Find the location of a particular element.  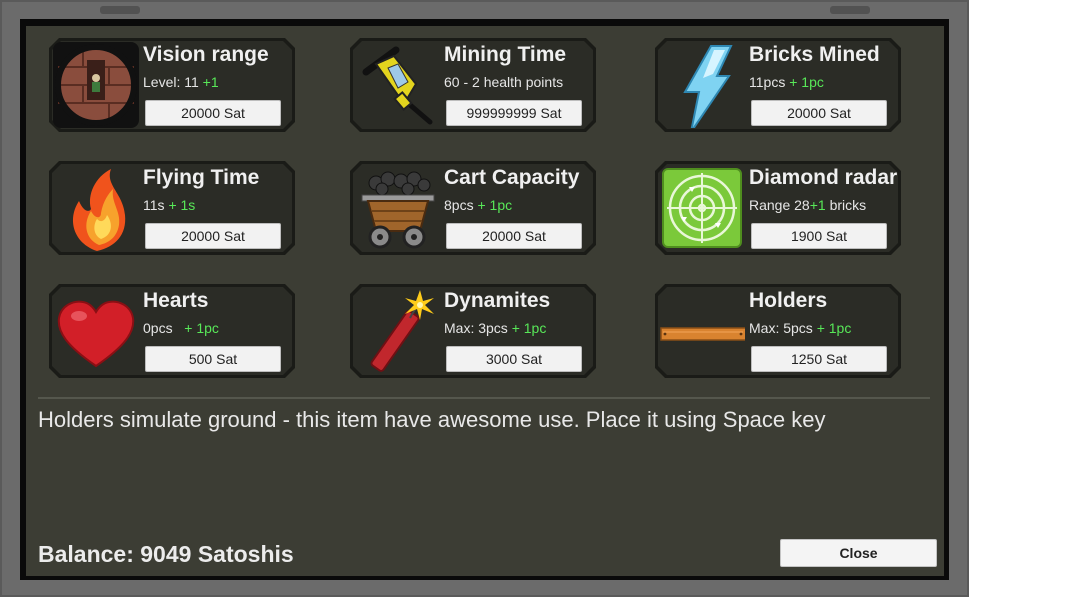

lightning-icon is located at coordinates (702, 85).